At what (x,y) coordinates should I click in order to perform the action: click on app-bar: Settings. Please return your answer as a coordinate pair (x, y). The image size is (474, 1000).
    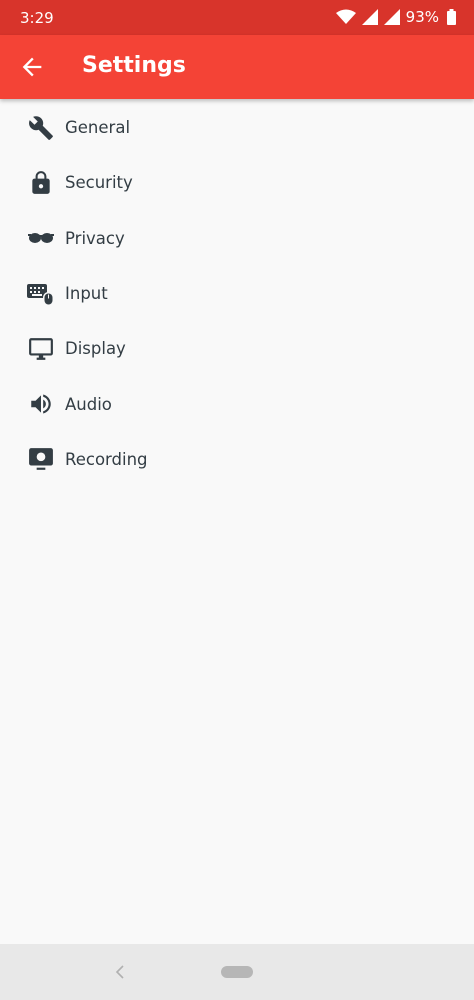
    Looking at the image, I should click on (237, 67).